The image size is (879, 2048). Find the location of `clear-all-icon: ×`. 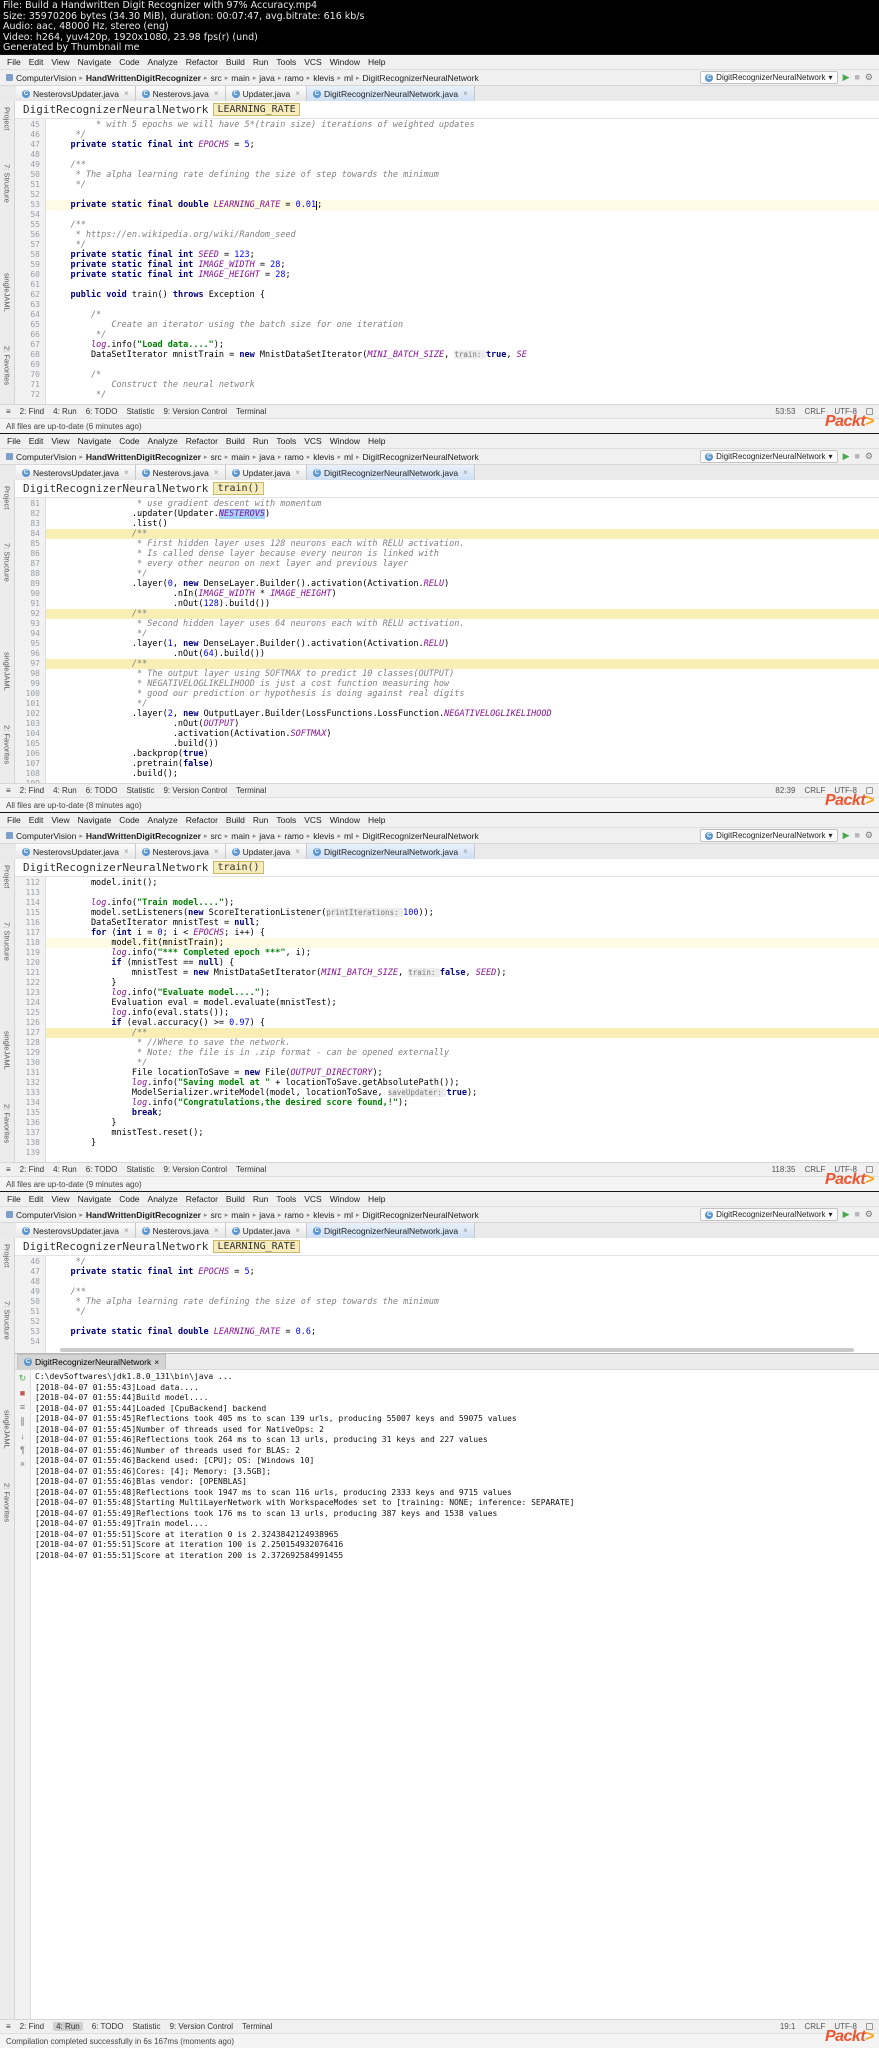

clear-all-icon: × is located at coordinates (22, 1464).